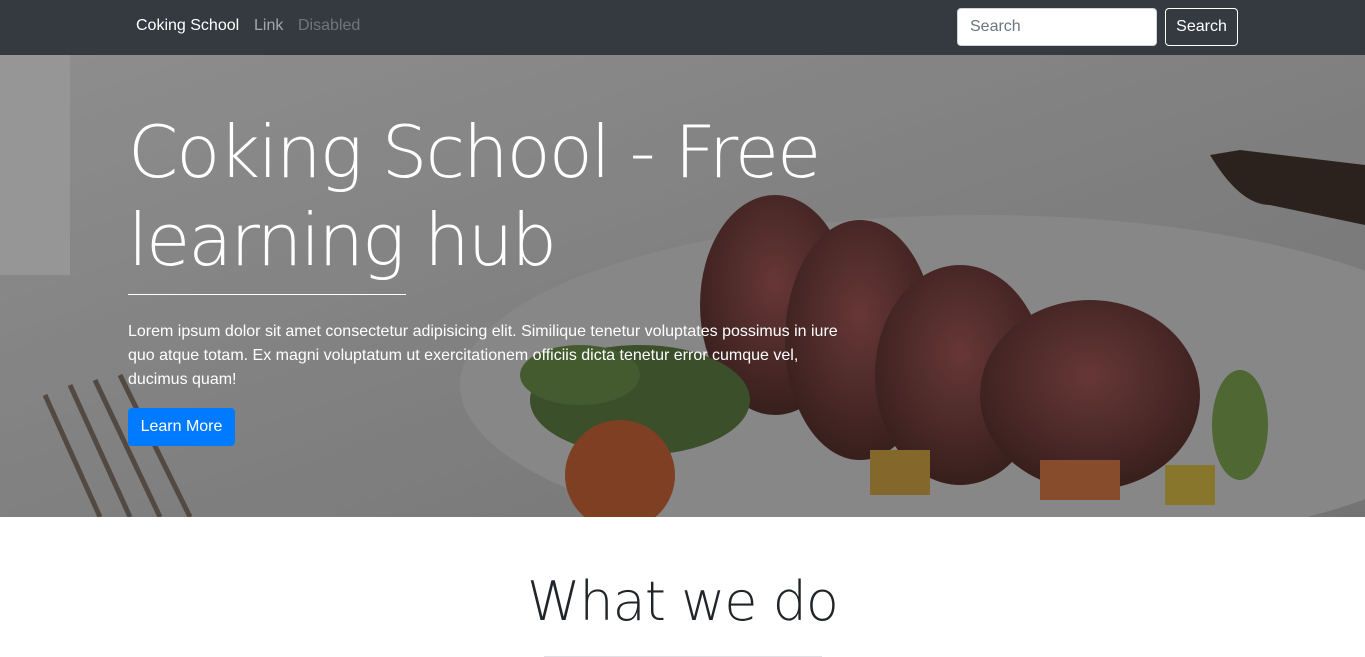 The height and width of the screenshot is (657, 1365). What do you see at coordinates (268, 26) in the screenshot?
I see `nav-link: Link` at bounding box center [268, 26].